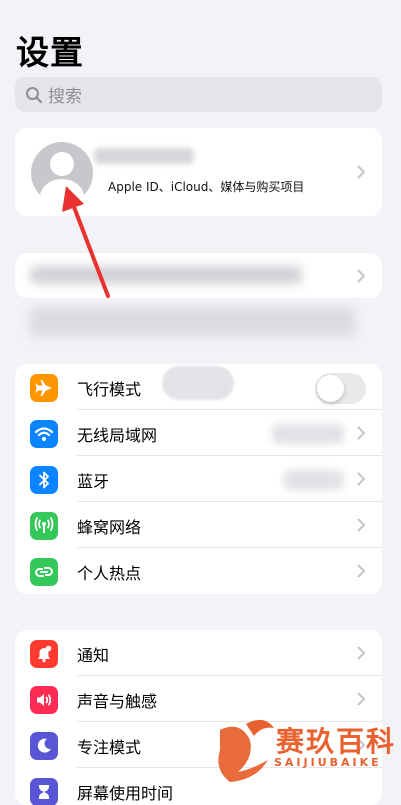  Describe the element at coordinates (144, 156) in the screenshot. I see `blurred-account-name` at that location.